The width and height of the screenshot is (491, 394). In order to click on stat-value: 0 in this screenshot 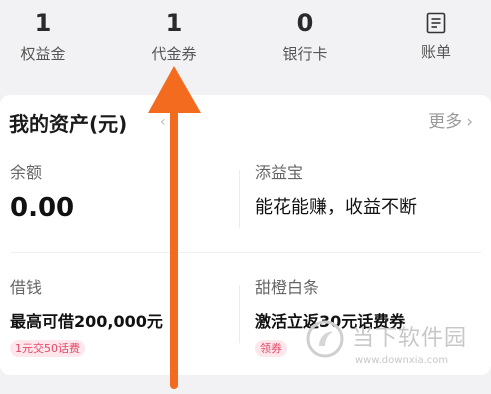, I will do `click(305, 23)`.